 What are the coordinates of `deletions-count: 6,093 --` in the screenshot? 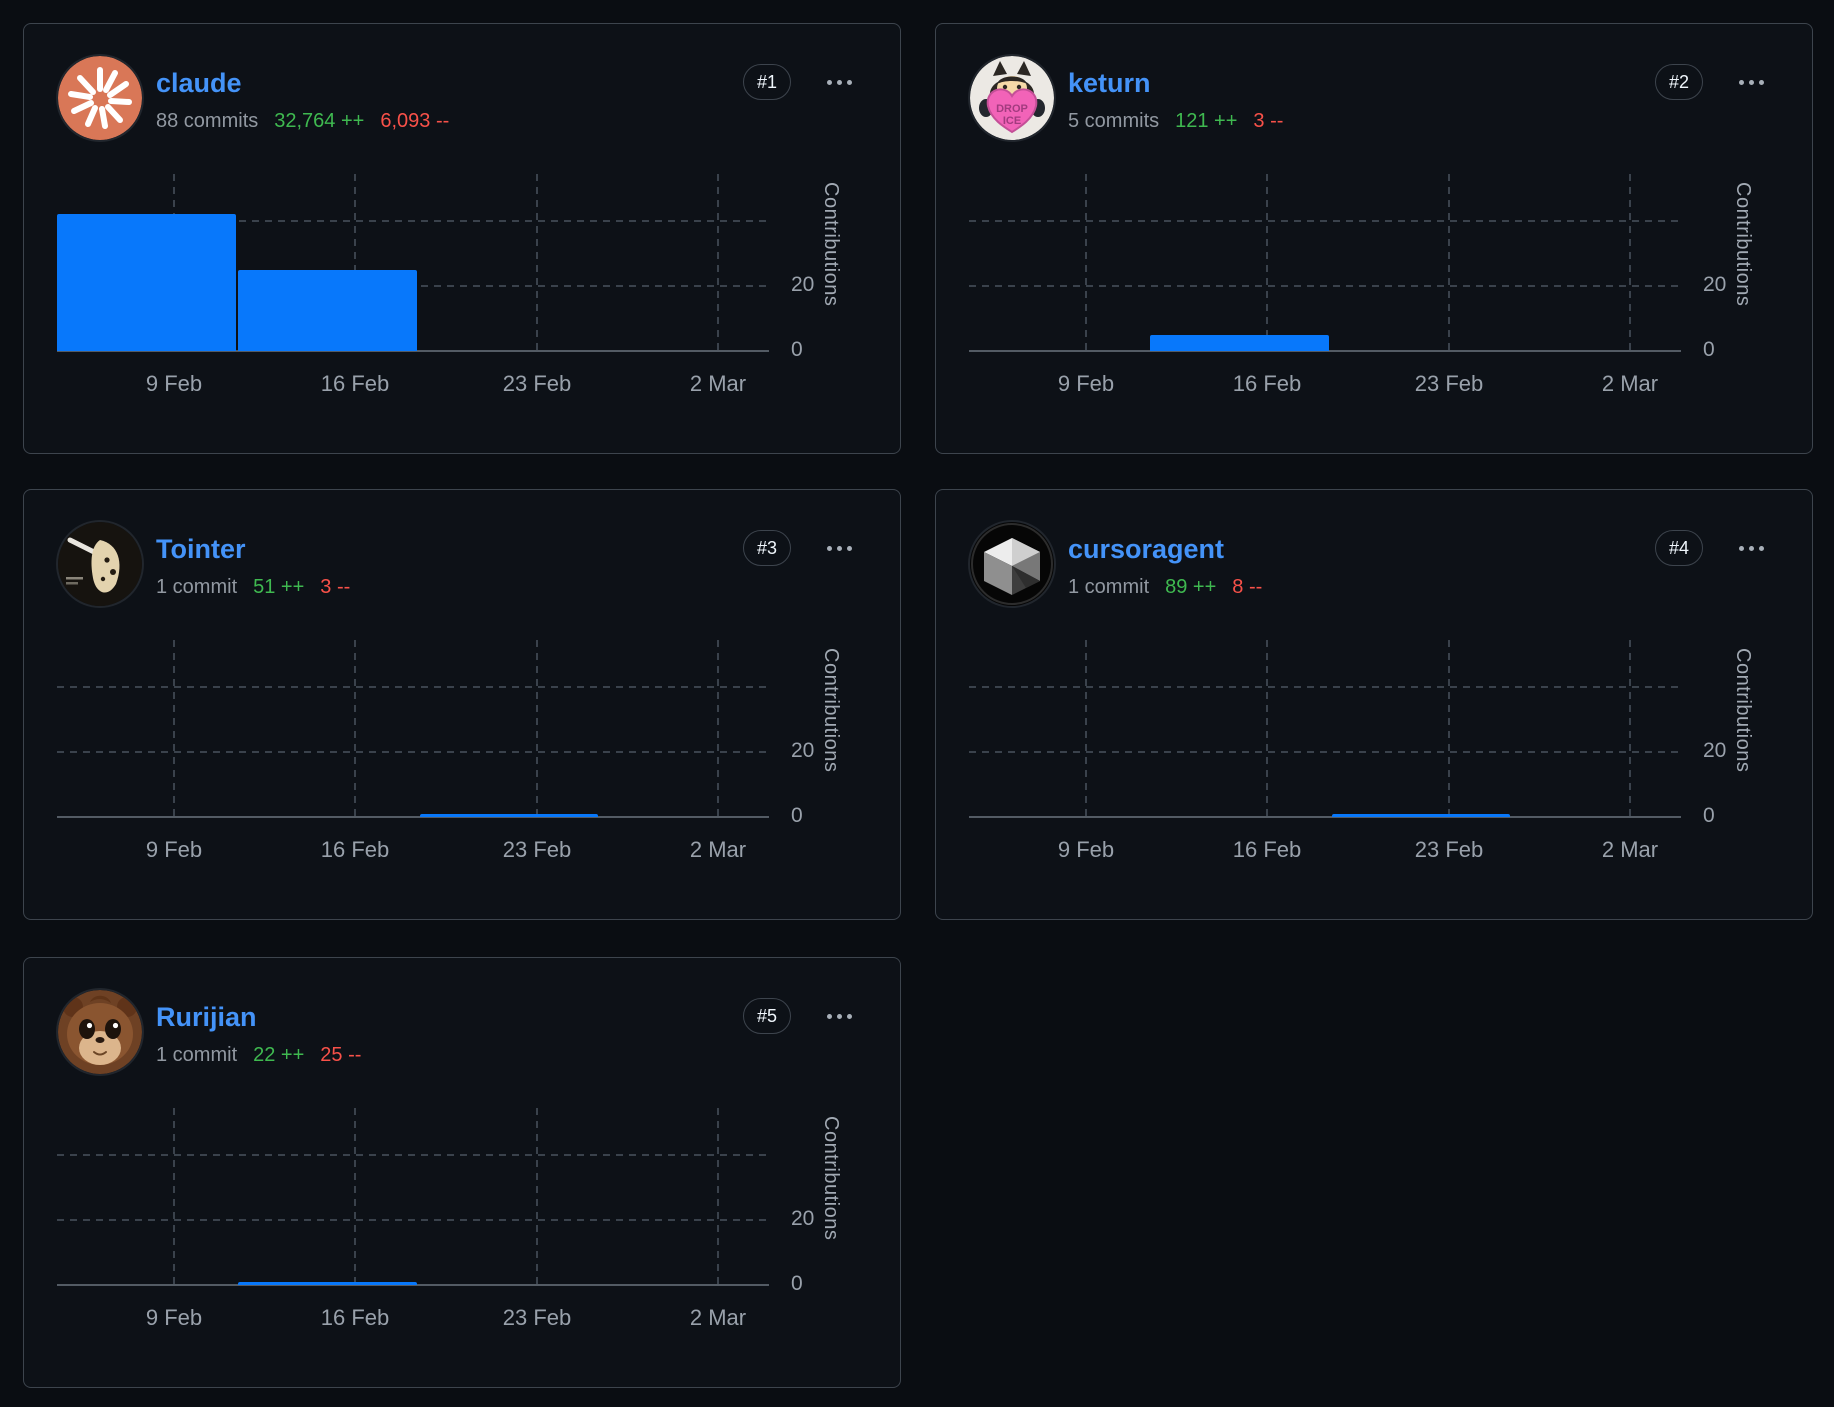 It's located at (415, 121).